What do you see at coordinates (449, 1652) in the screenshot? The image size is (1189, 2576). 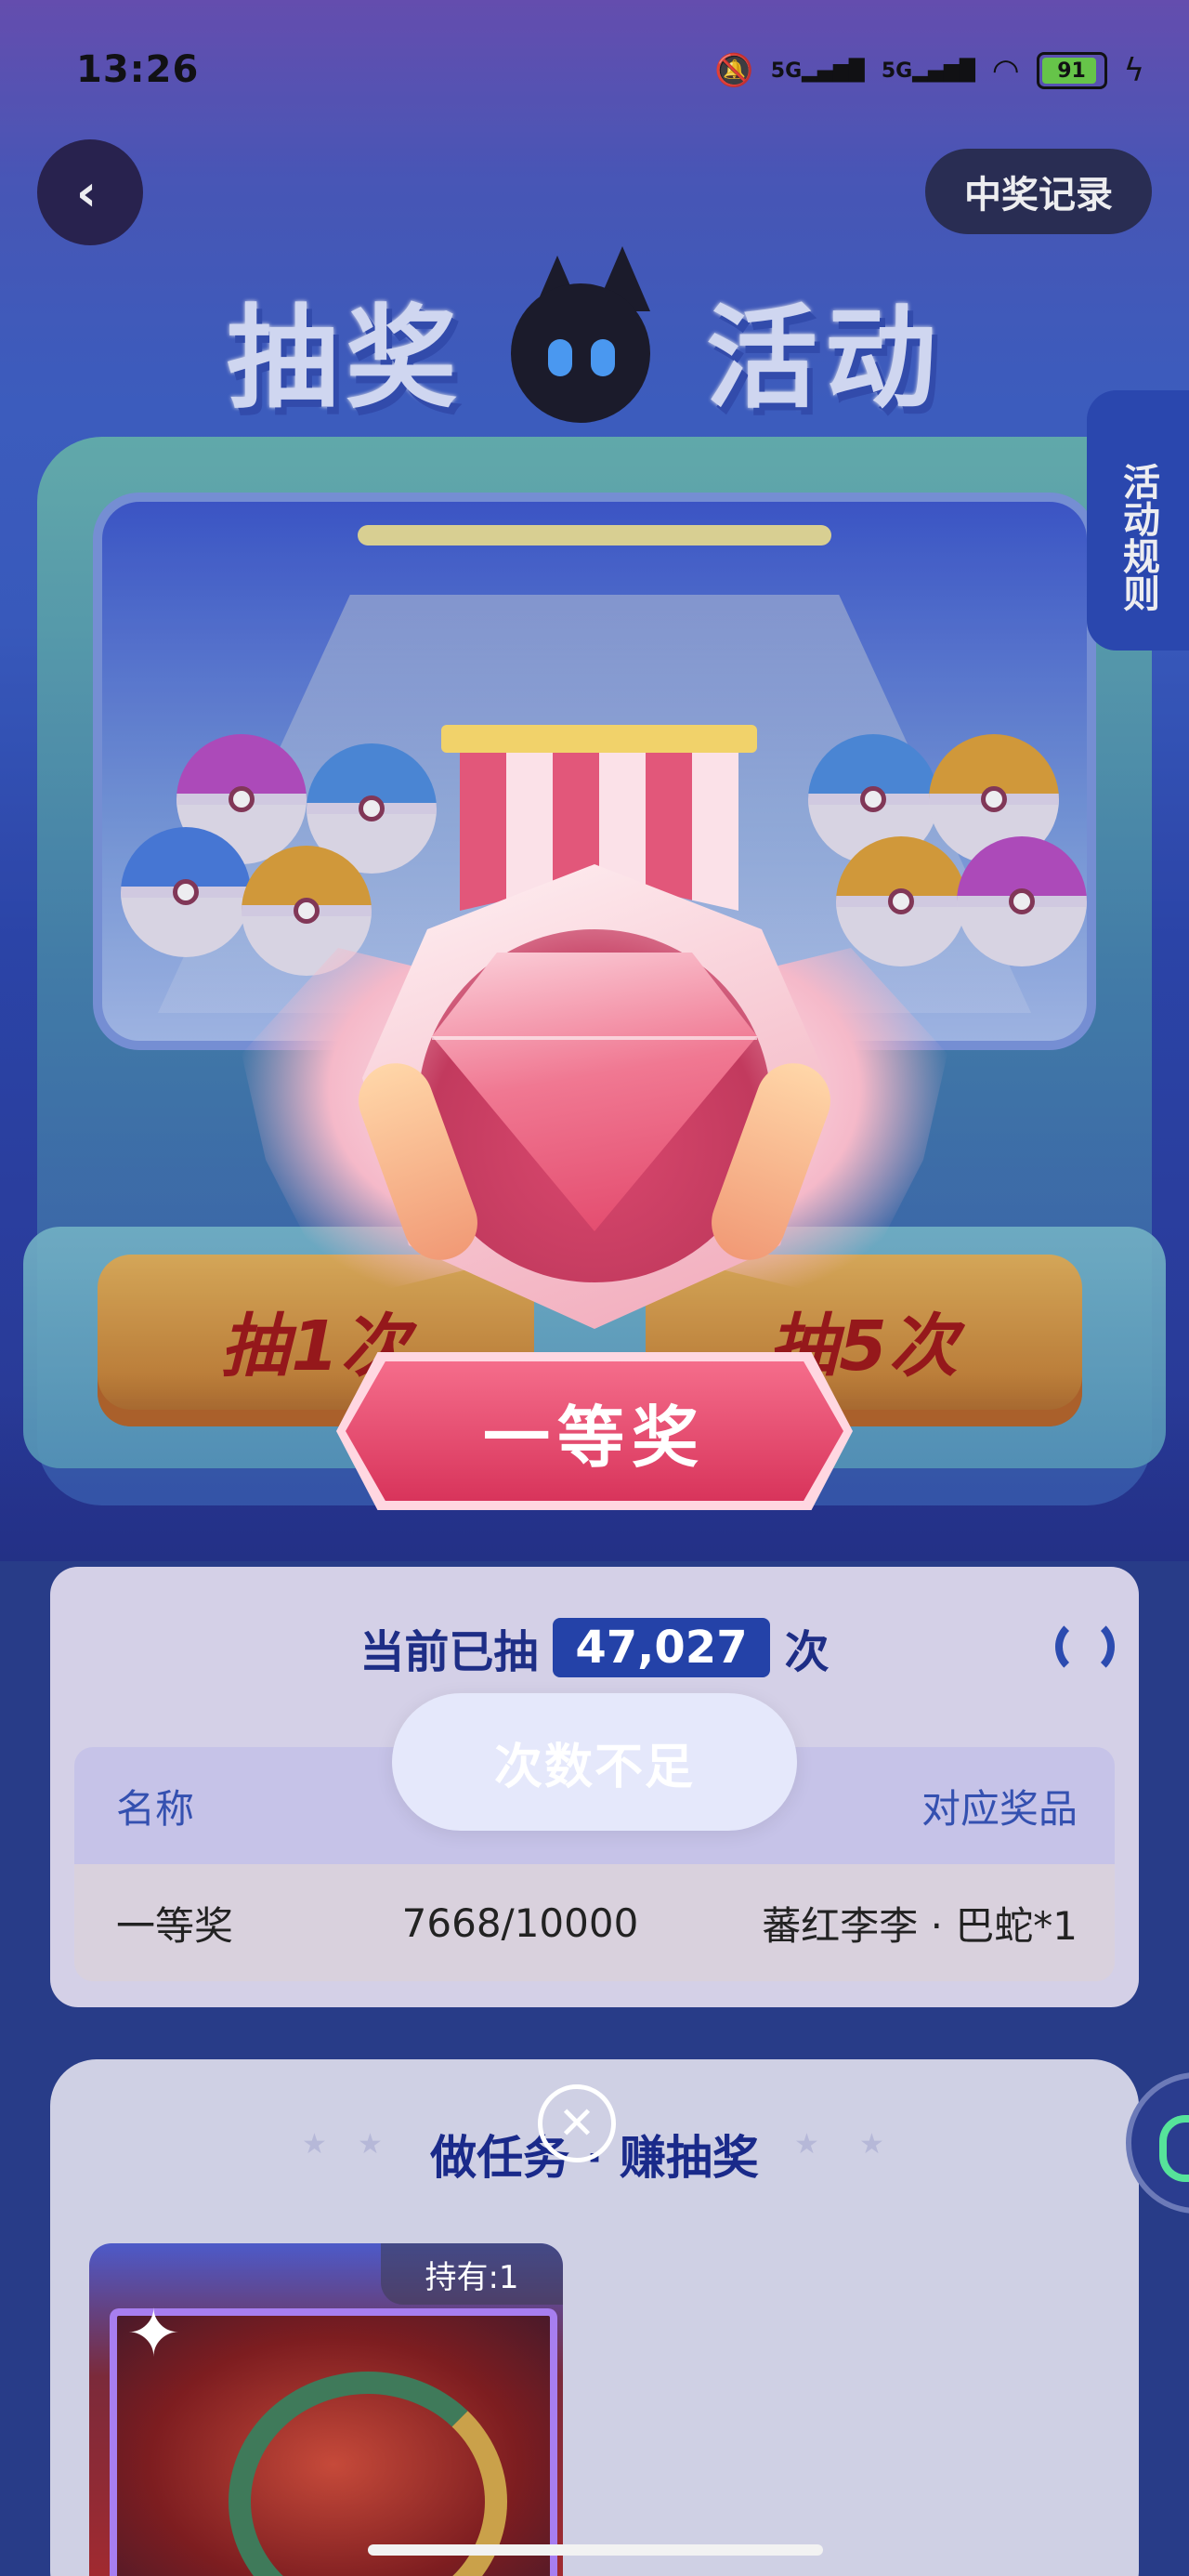 I see `draw-count-label: 当前已抽` at bounding box center [449, 1652].